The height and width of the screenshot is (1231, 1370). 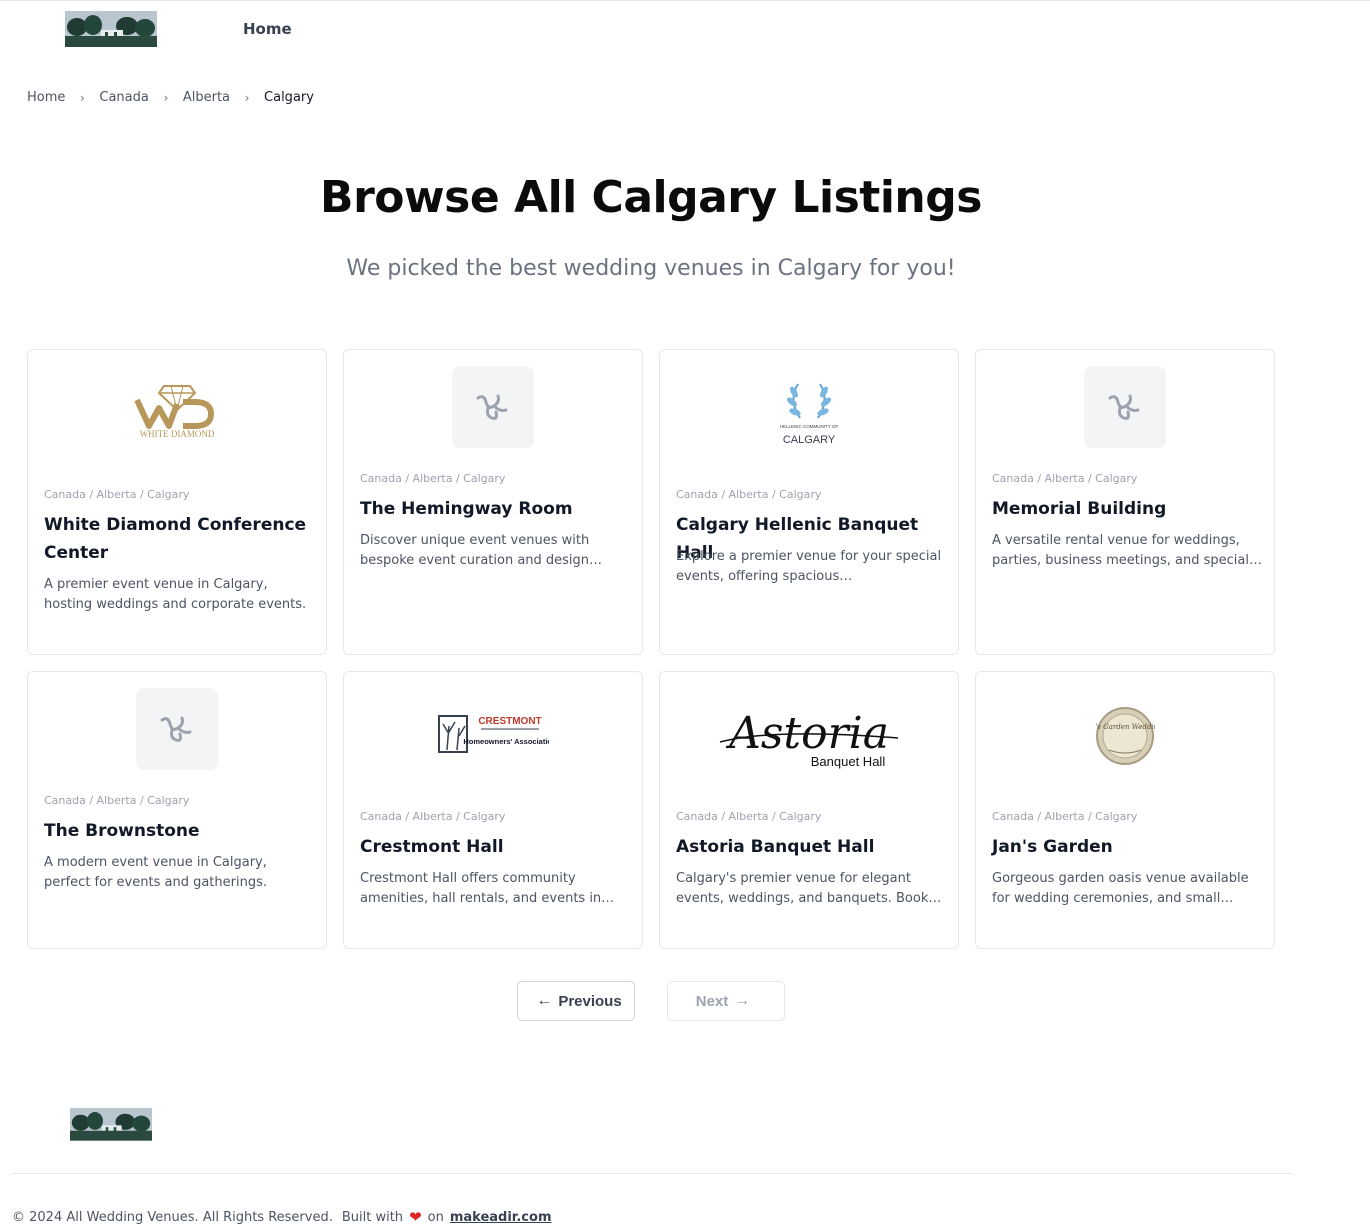 I want to click on previous-page-button: ← Previous, so click(x=576, y=1001).